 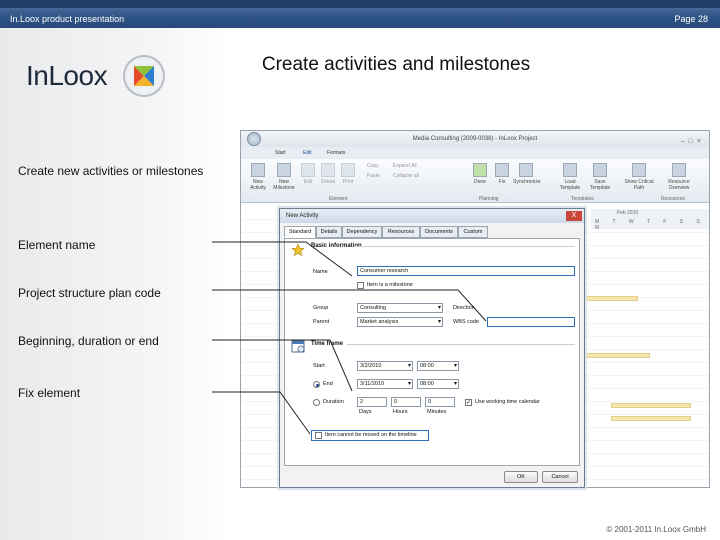 I want to click on callout-line-element-name, so click(x=282, y=259).